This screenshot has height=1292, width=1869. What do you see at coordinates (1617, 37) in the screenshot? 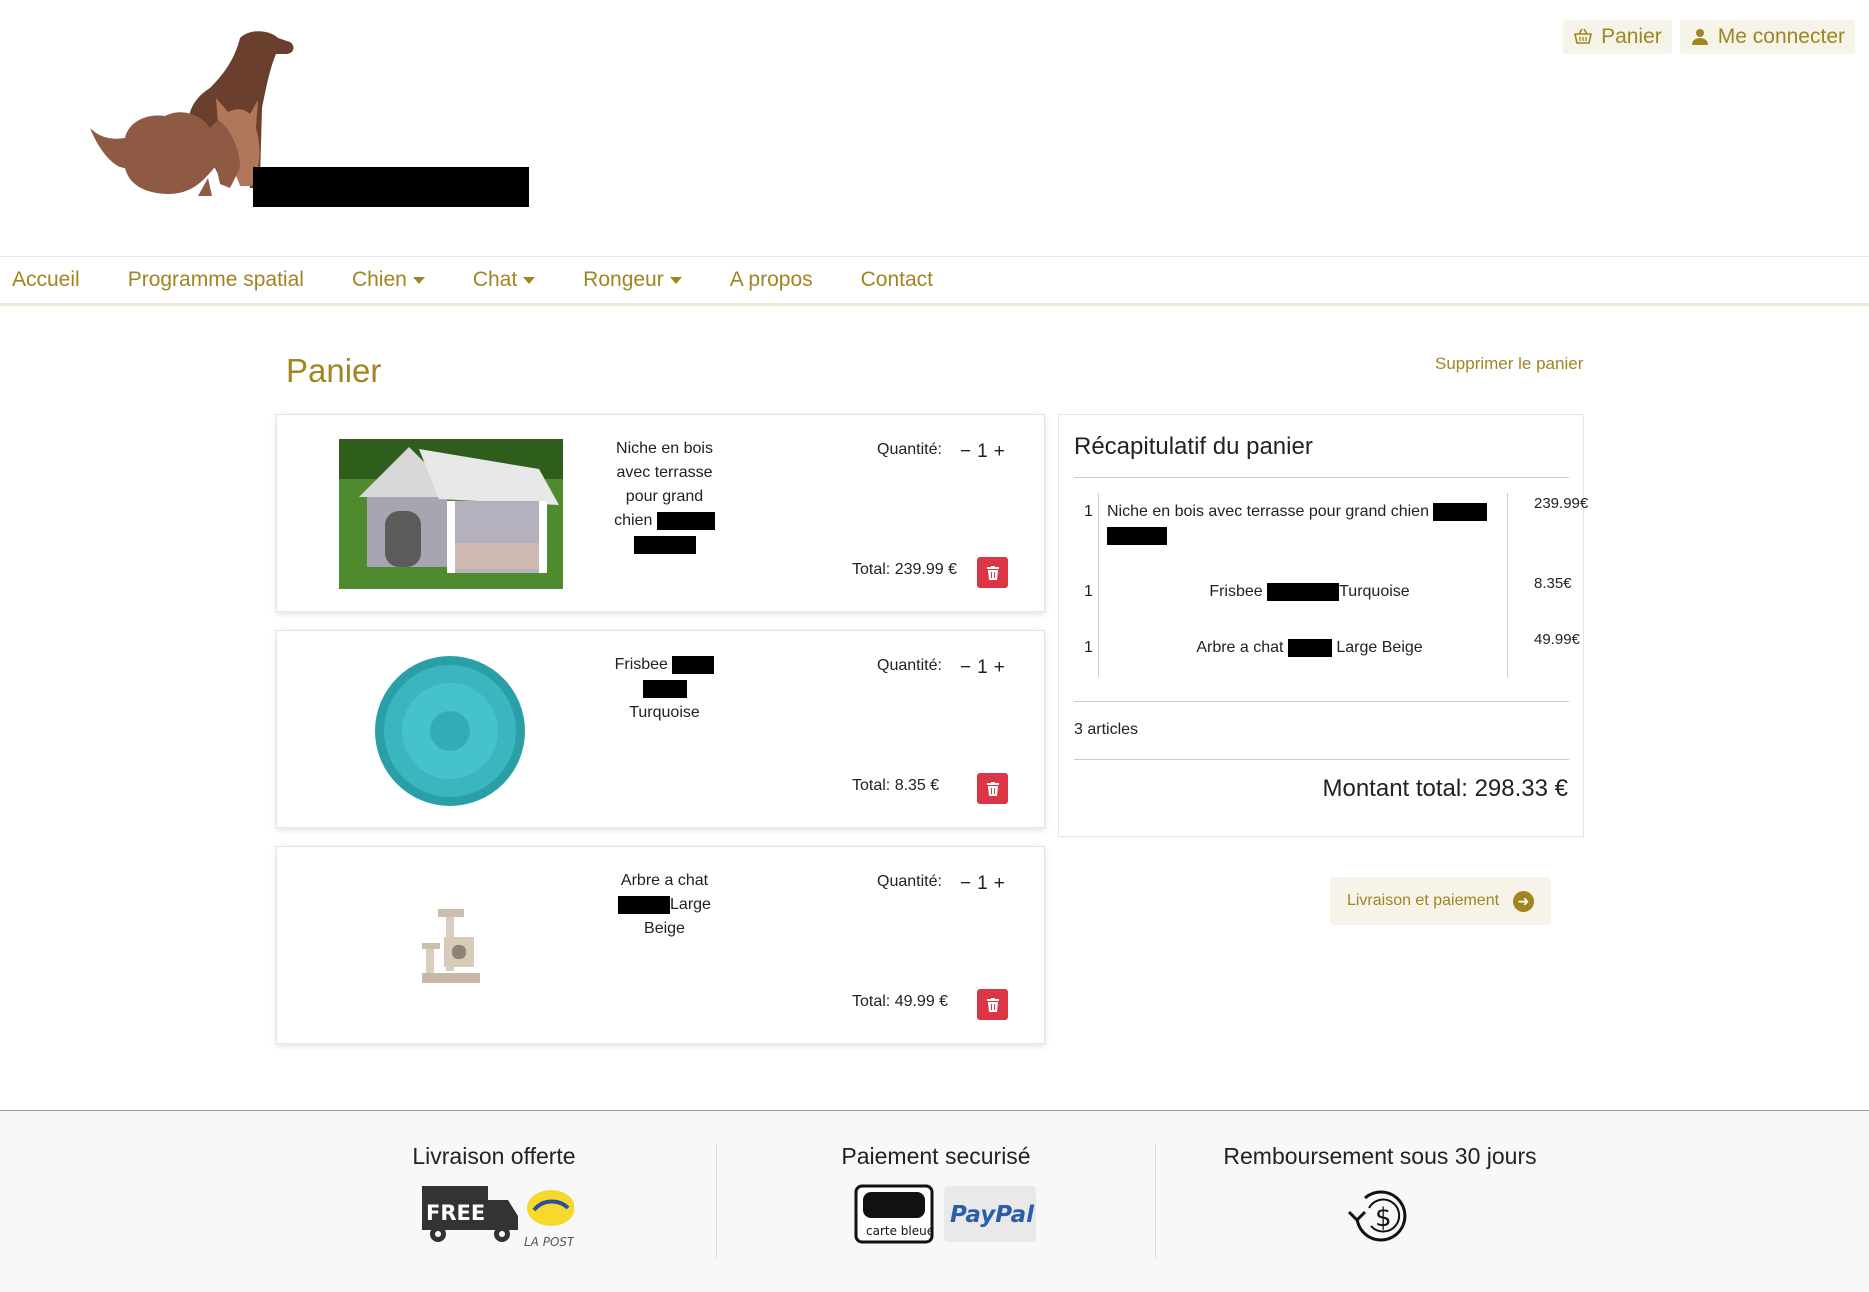
I see `cart-button: Panier` at bounding box center [1617, 37].